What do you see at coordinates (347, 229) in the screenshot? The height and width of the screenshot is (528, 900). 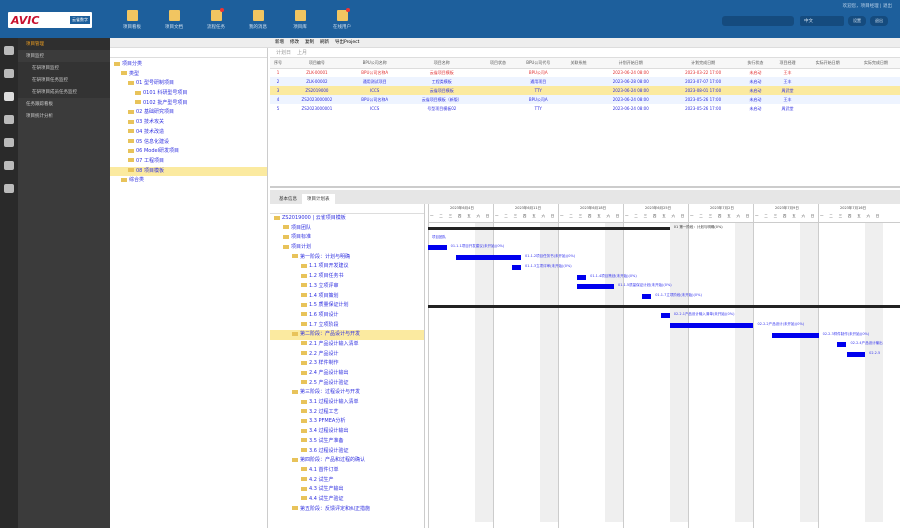 I see `plan-node: 项目团队` at bounding box center [347, 229].